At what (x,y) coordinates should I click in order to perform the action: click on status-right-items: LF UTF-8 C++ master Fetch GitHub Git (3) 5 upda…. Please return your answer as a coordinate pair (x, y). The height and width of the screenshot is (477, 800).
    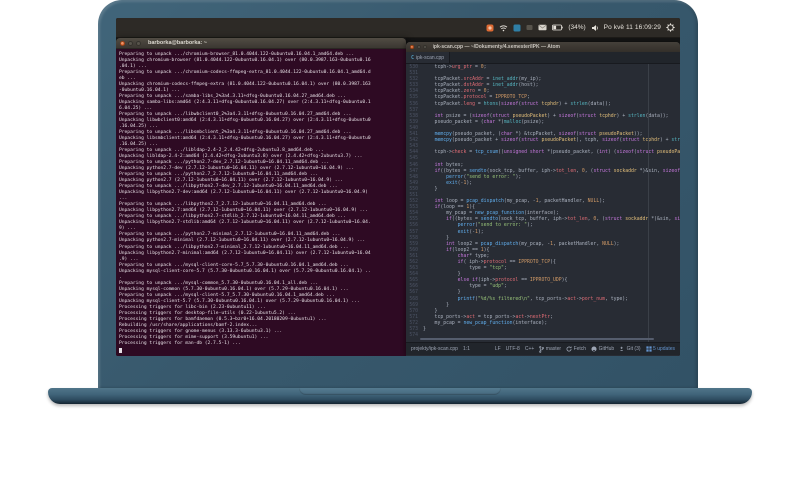
    Looking at the image, I should click on (585, 349).